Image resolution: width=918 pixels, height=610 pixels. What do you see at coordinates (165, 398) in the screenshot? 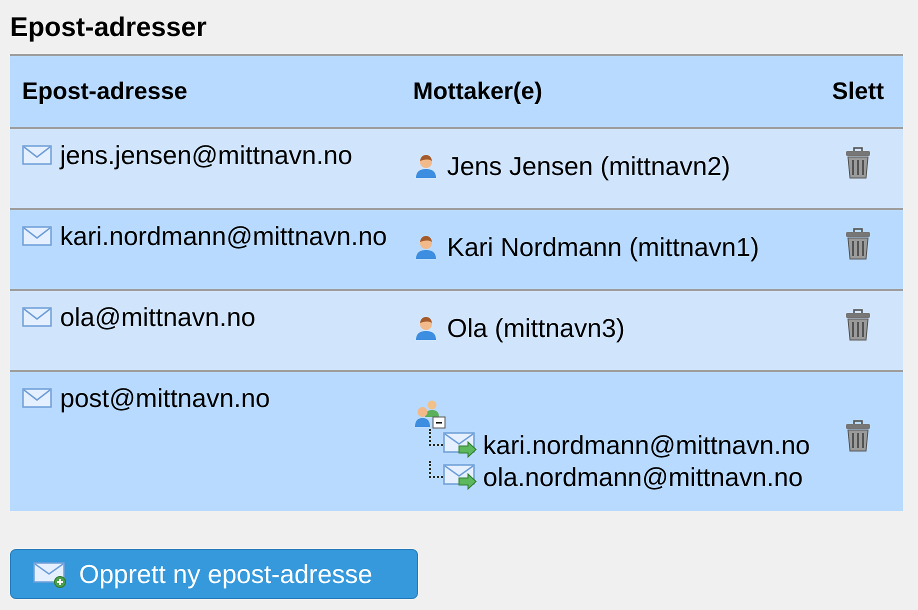
I see `email-address: post@mittnavn.no` at bounding box center [165, 398].